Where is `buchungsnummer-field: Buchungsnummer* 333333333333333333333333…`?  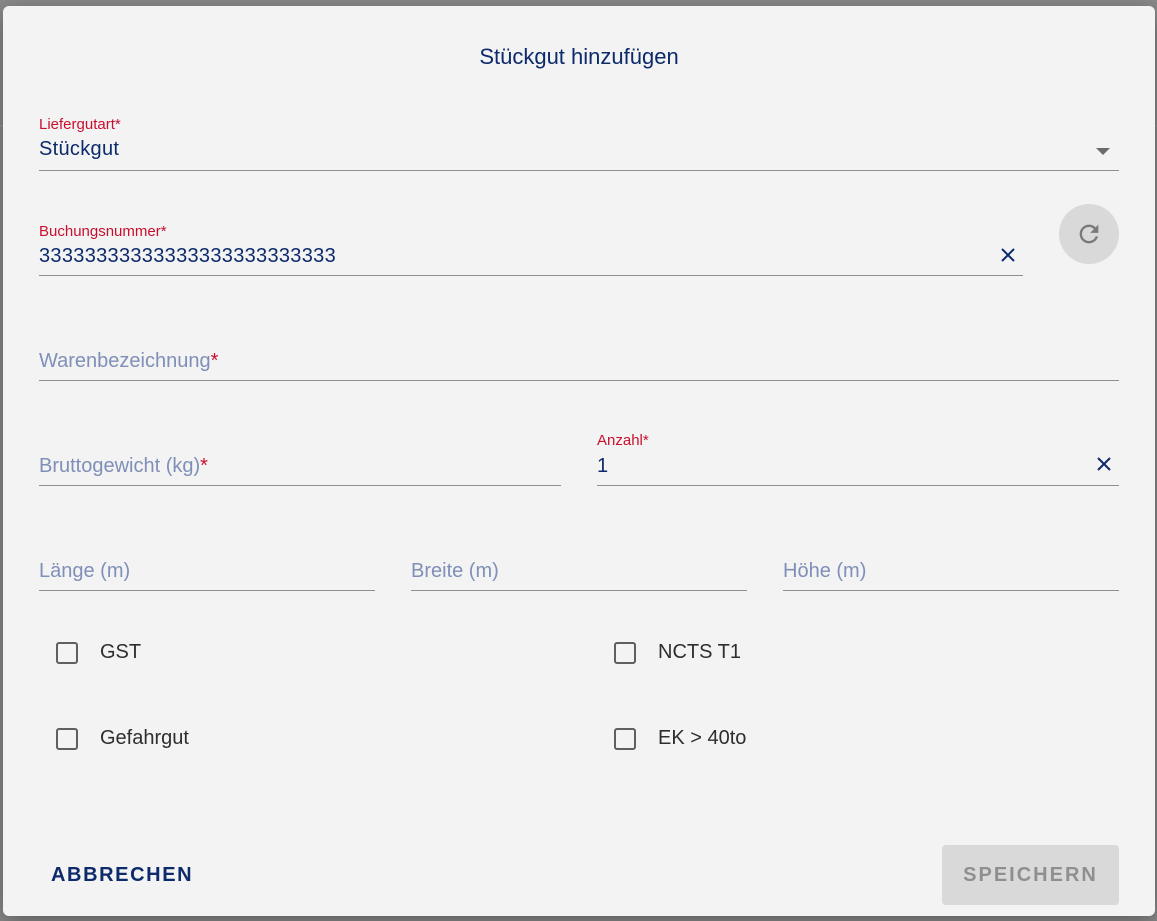
buchungsnummer-field: Buchungsnummer* 333333333333333333333333… is located at coordinates (531, 249).